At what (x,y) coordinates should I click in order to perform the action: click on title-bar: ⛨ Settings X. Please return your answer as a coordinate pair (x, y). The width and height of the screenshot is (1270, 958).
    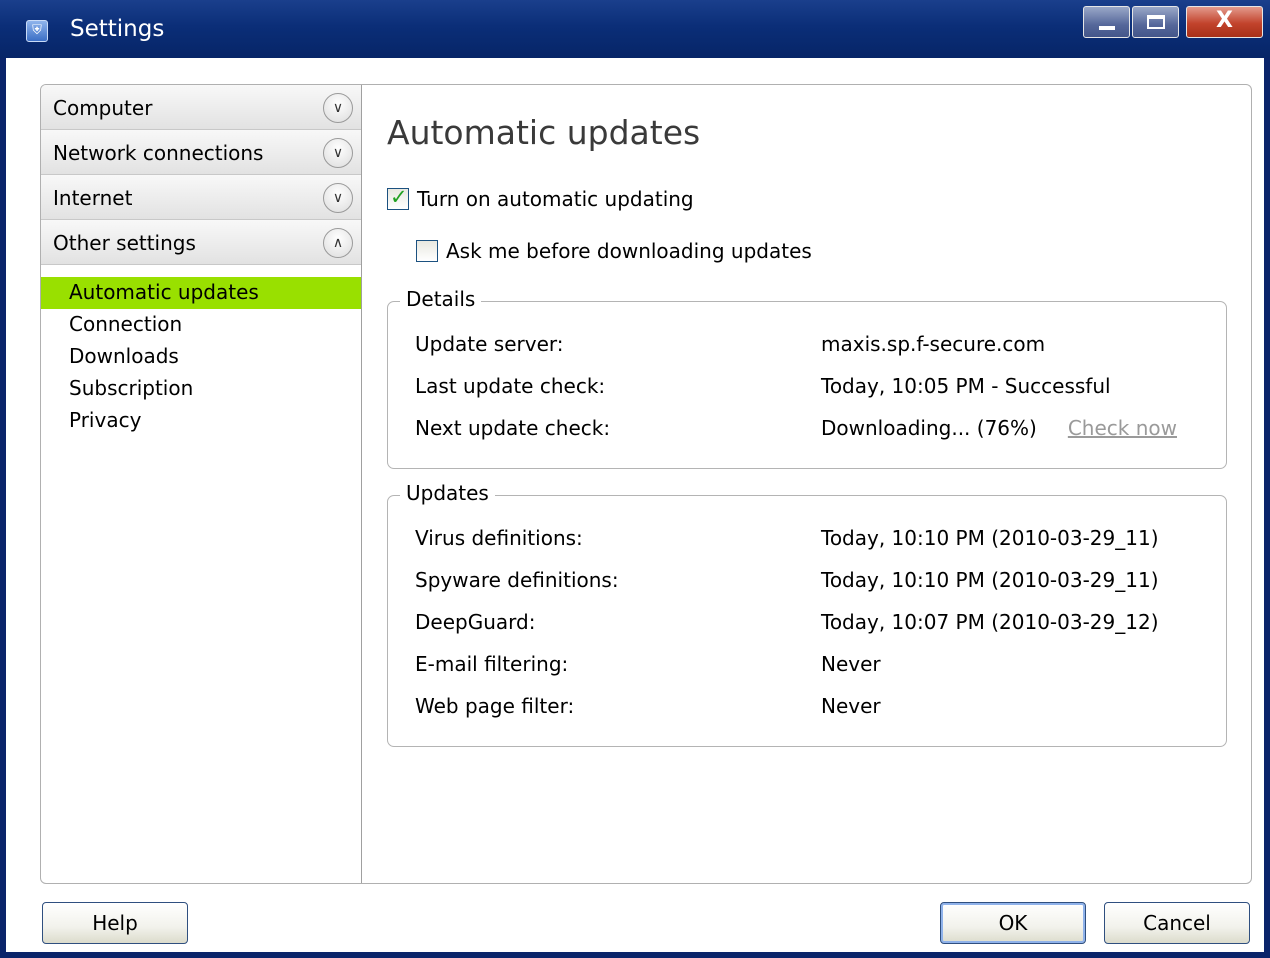
    Looking at the image, I should click on (635, 29).